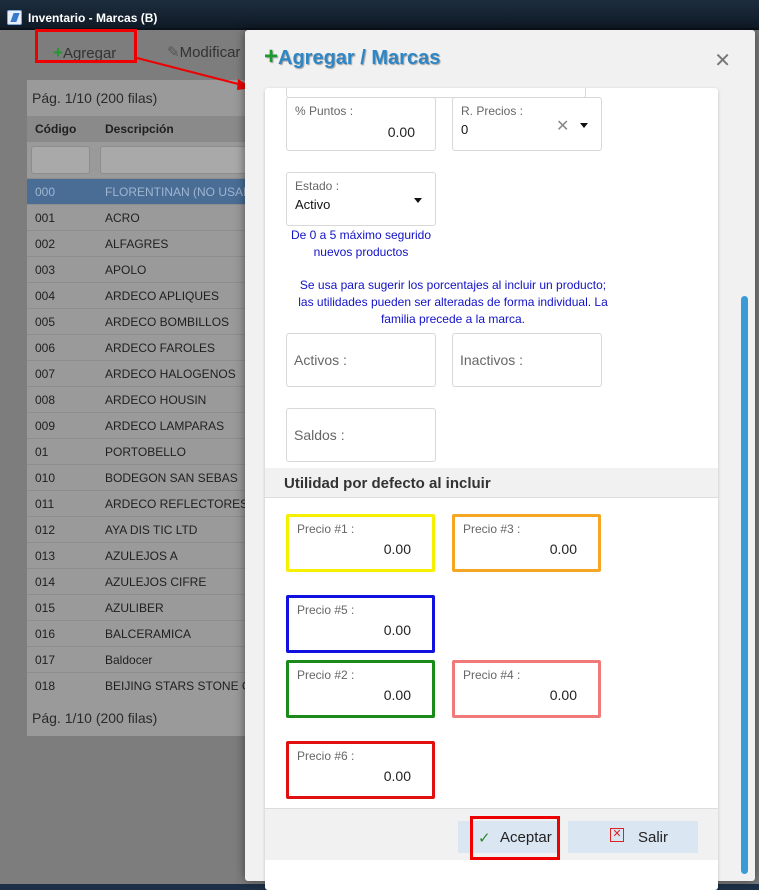 Image resolution: width=759 pixels, height=890 pixels. I want to click on puntos-field: % Puntos : 0.00, so click(361, 124).